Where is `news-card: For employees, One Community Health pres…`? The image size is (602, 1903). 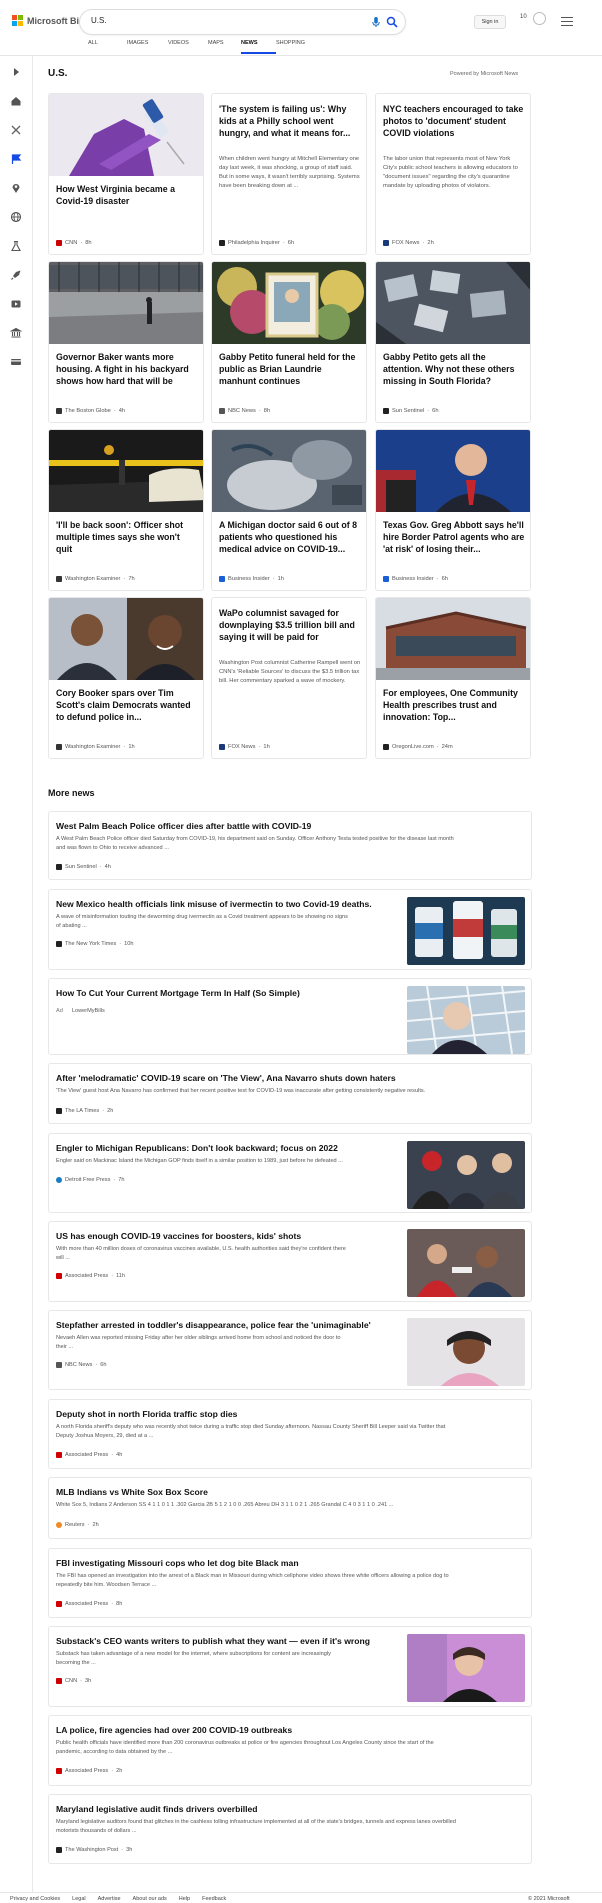
news-card: For employees, One Community Health pres… is located at coordinates (453, 678).